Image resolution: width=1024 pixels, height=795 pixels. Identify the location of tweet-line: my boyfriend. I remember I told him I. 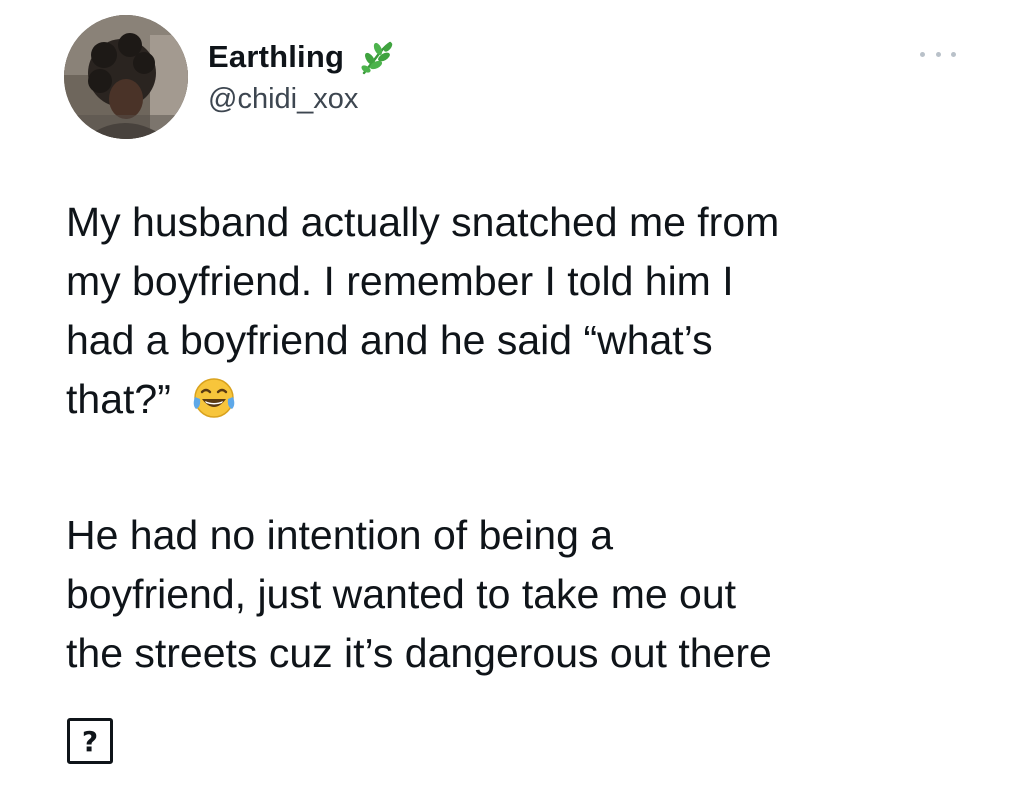
(400, 281).